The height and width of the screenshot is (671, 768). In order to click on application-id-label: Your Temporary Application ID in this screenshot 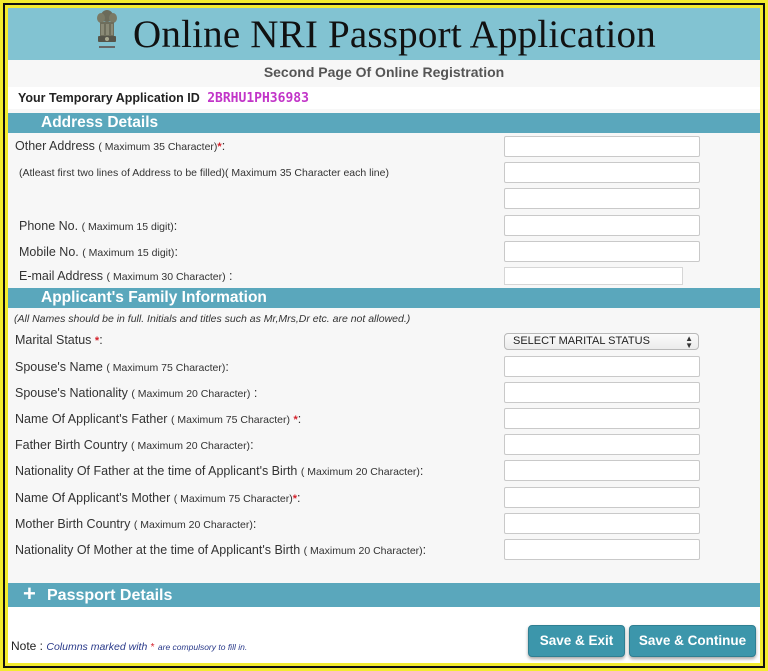, I will do `click(109, 98)`.